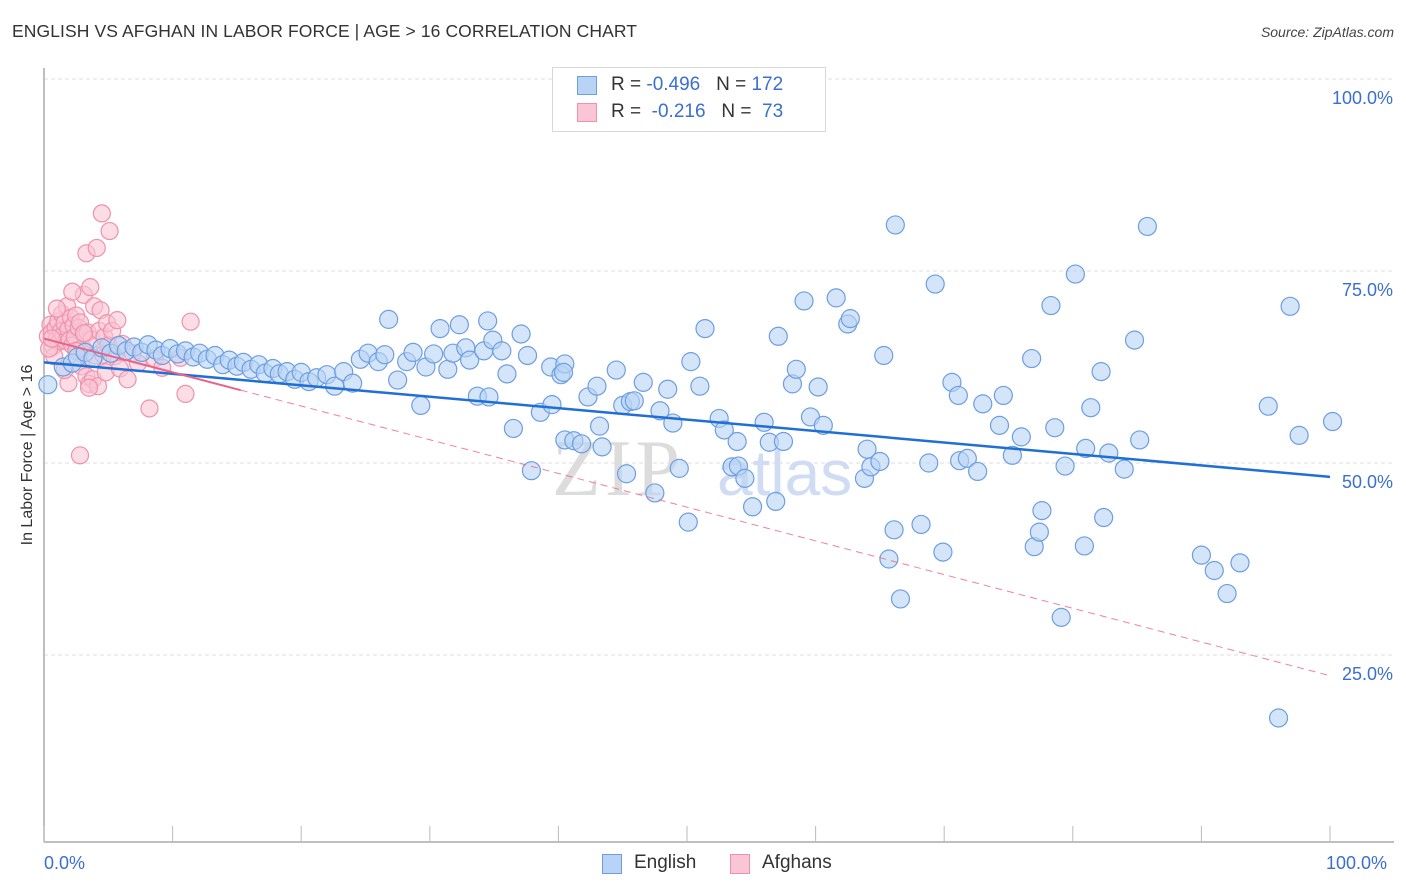 The height and width of the screenshot is (892, 1406). Describe the element at coordinates (767, 84) in the screenshot. I see `n-value: 172` at that location.